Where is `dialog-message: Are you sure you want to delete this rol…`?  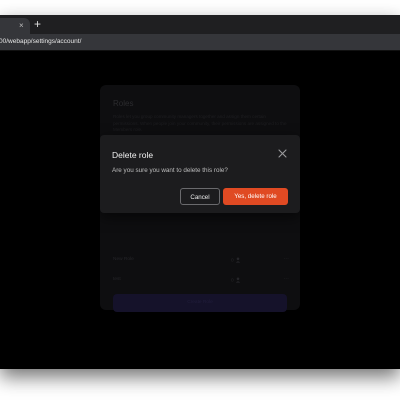
dialog-message: Are you sure you want to delete this rol… is located at coordinates (170, 170).